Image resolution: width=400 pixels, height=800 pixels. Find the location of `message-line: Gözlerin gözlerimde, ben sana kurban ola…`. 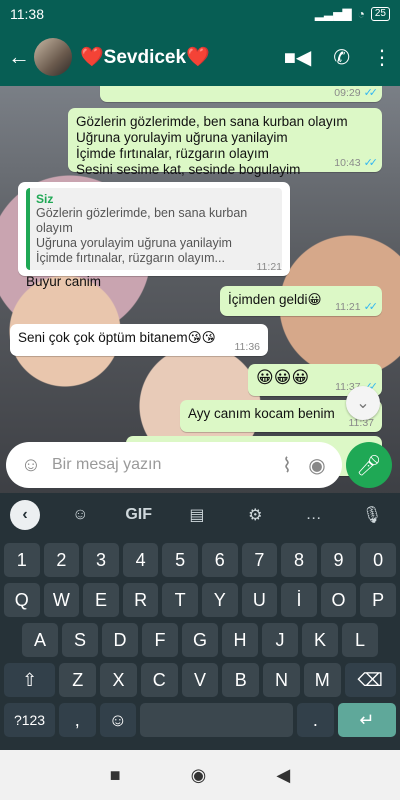

message-line: Gözlerin gözlerimde, ben sana kurban ola… is located at coordinates (212, 121).